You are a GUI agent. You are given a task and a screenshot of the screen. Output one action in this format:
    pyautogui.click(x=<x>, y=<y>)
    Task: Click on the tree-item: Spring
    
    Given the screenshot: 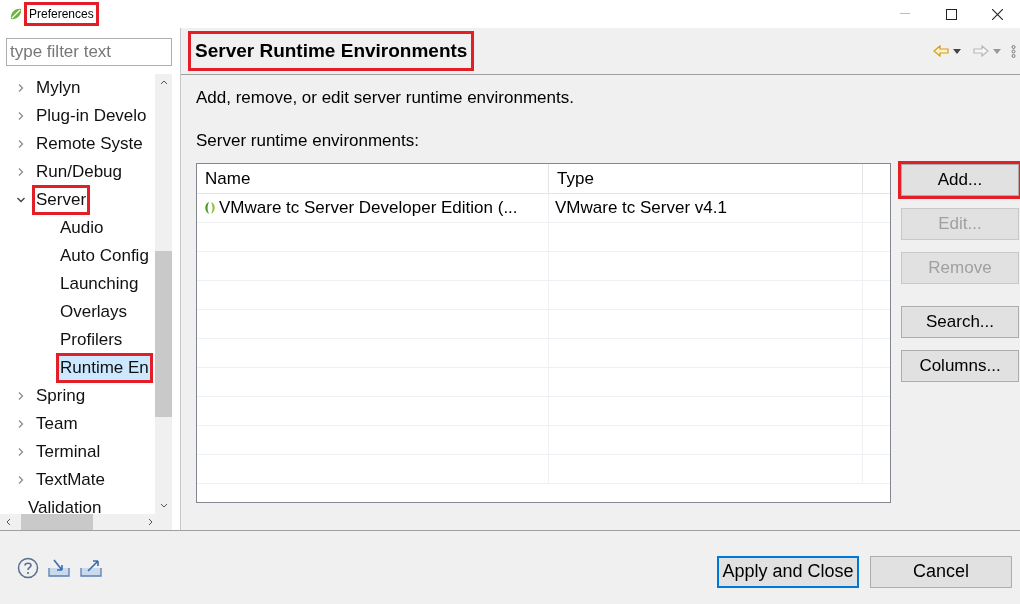 What is the action you would take?
    pyautogui.click(x=61, y=396)
    